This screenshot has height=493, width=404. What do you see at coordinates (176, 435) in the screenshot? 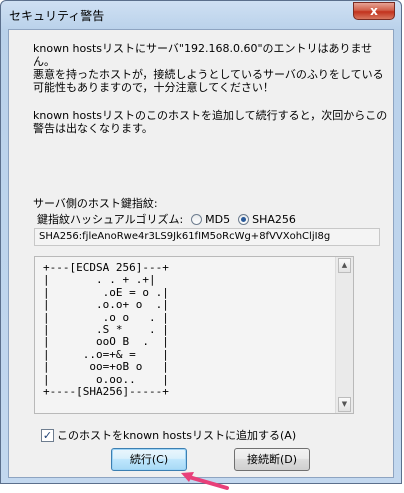
I see `add-to-known-hosts-label: このホストをknown hostsリストに追加する(A)` at bounding box center [176, 435].